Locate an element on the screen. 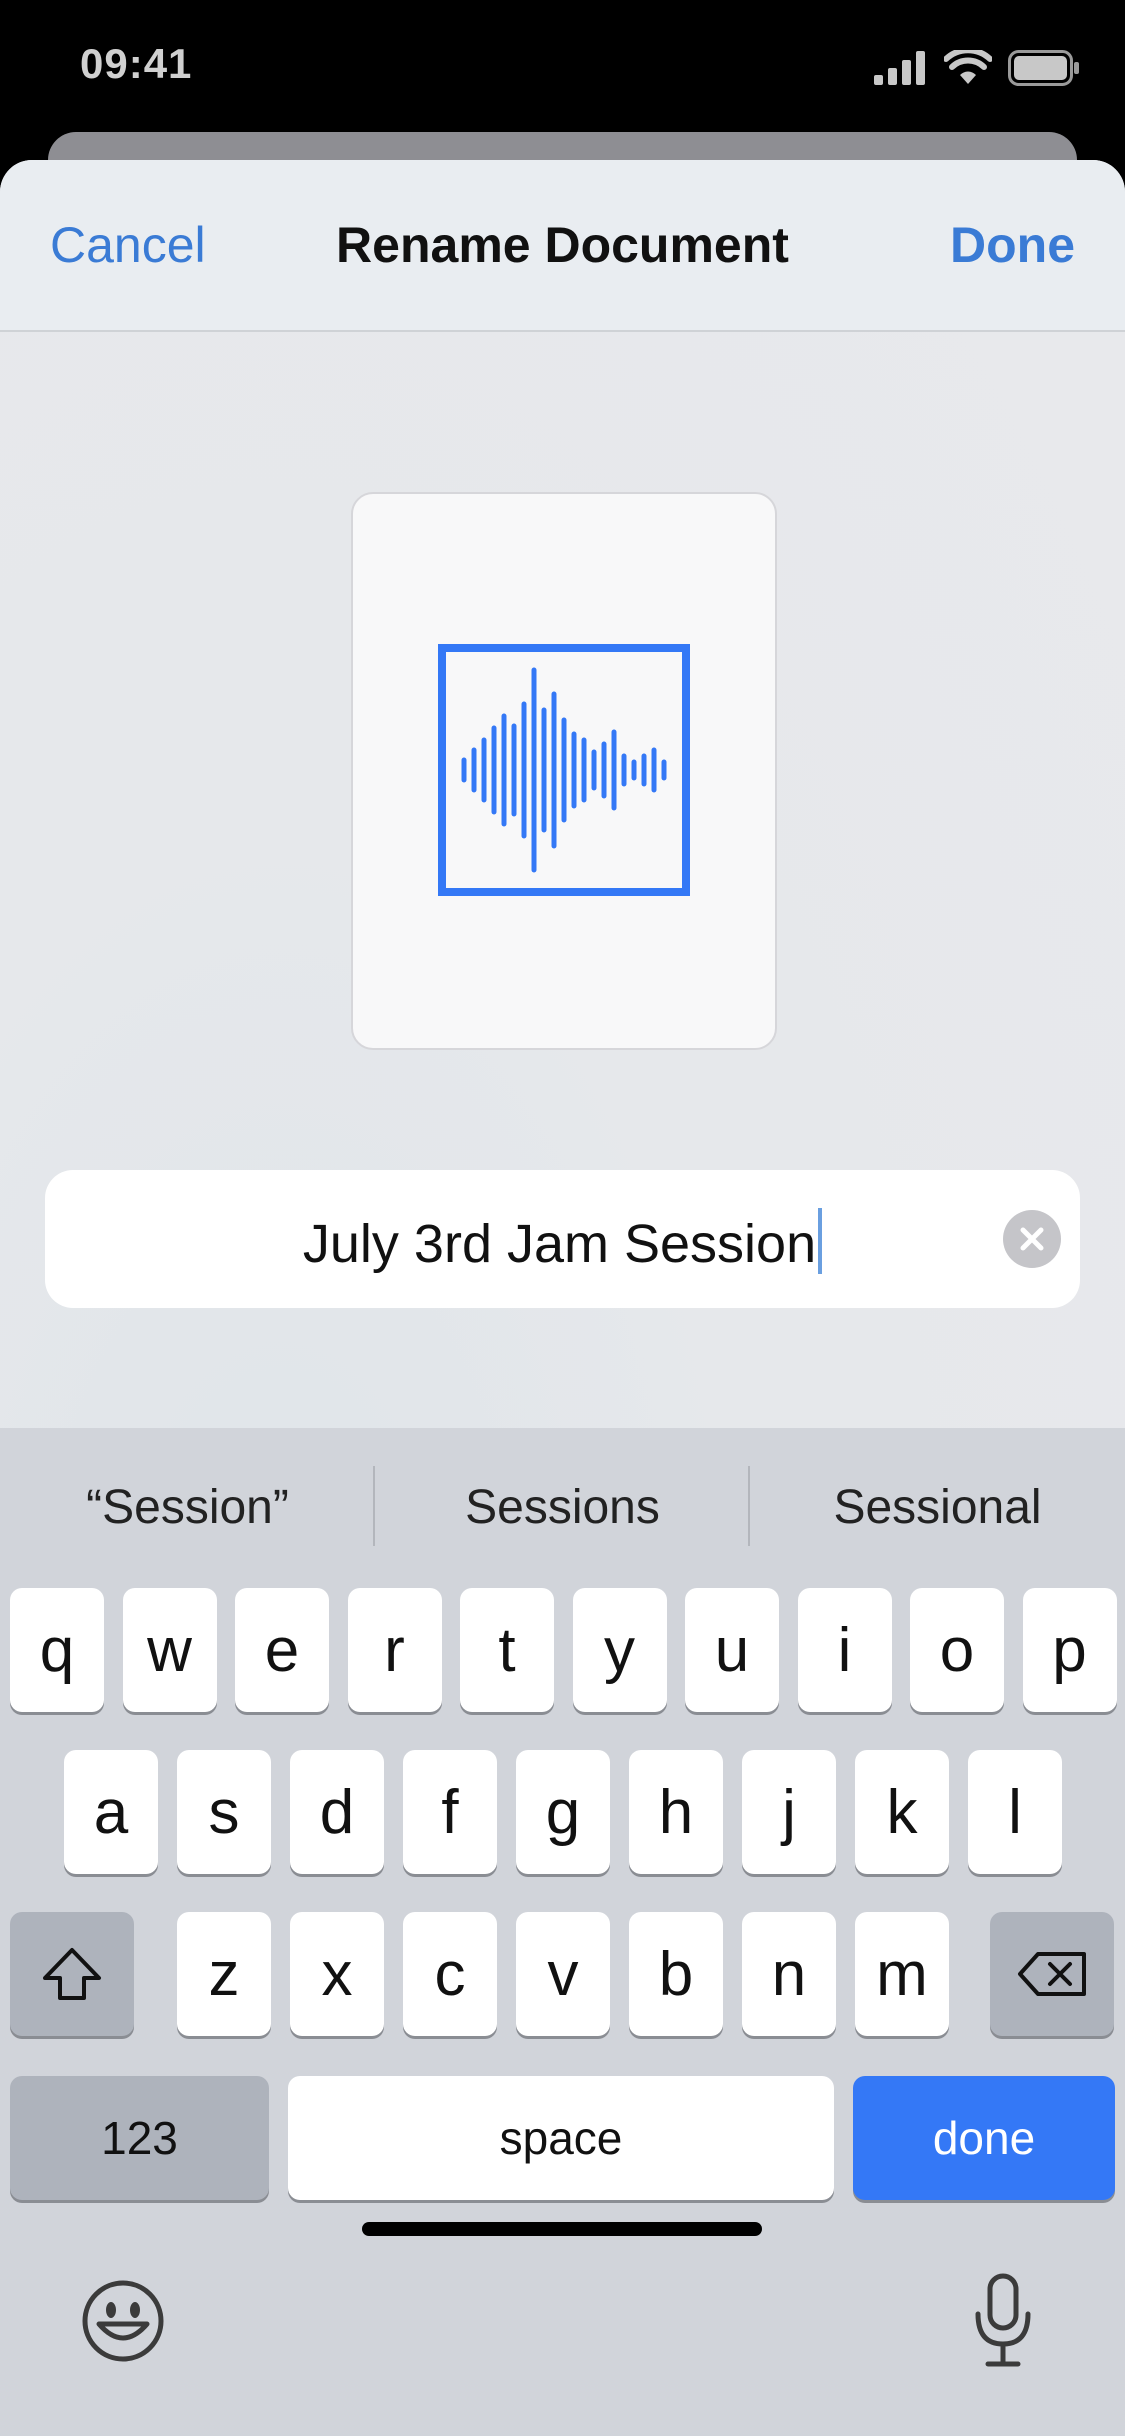  key-q: q is located at coordinates (57, 1650).